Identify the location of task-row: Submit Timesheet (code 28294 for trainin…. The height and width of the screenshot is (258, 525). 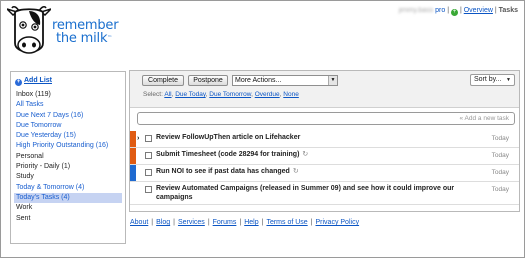
(324, 156).